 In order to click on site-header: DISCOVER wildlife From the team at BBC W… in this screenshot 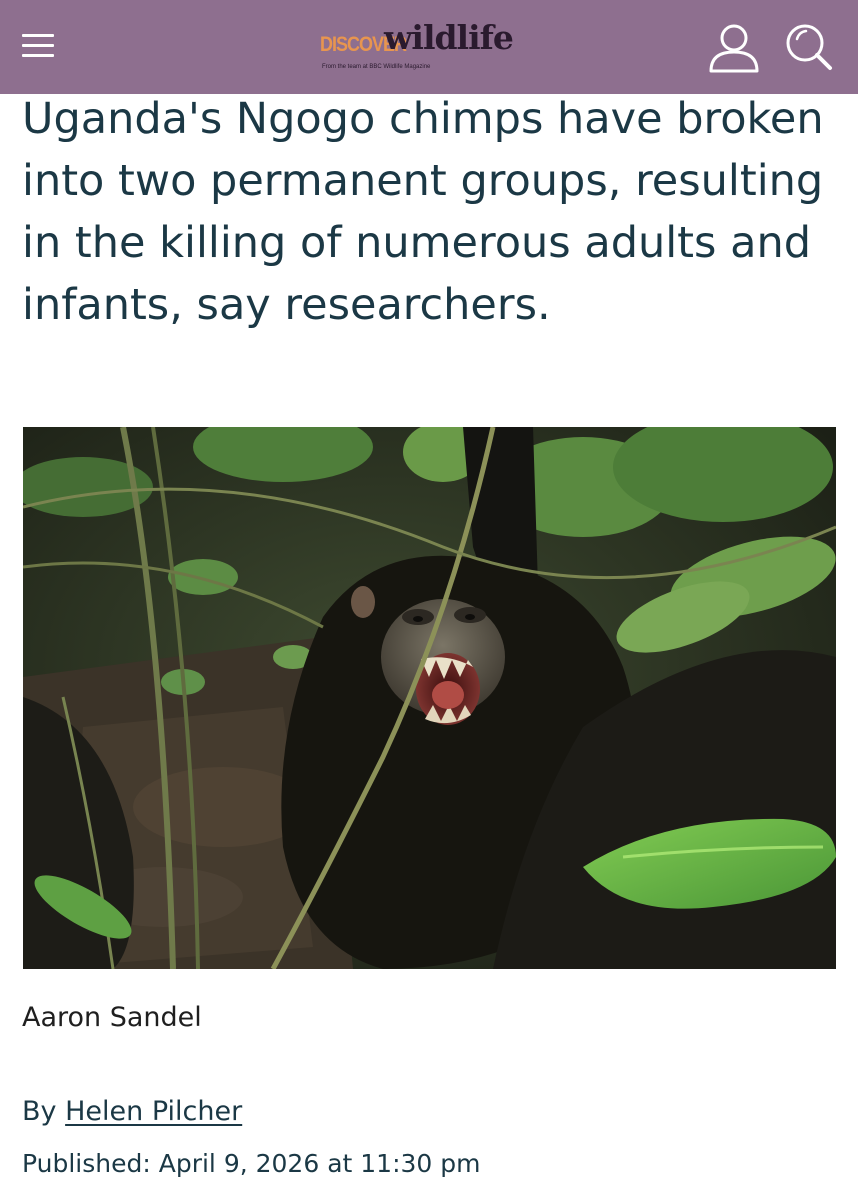, I will do `click(429, 47)`.